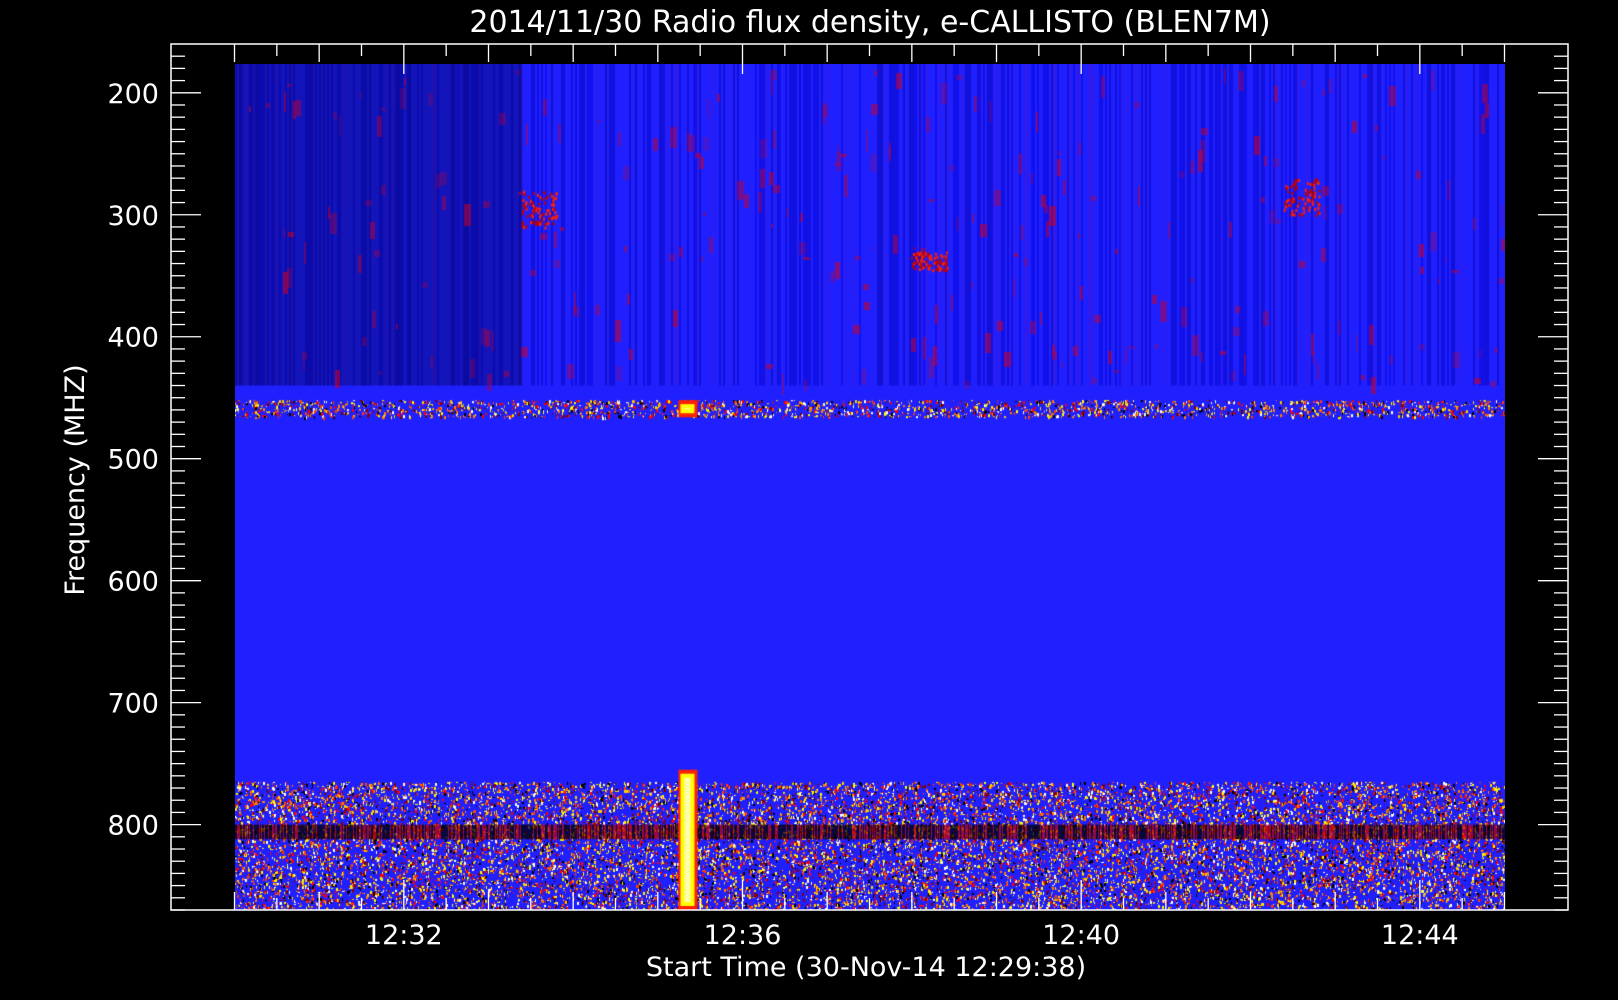 The image size is (1618, 1000). I want to click on x-tick-label: 12:44, so click(1420, 935).